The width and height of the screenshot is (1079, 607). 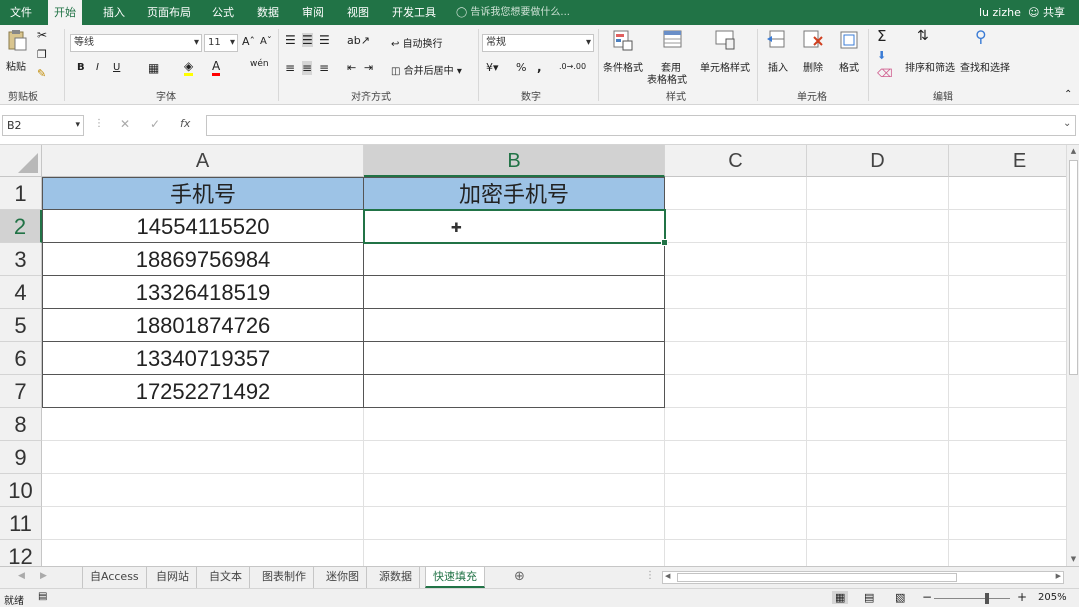 What do you see at coordinates (515, 227) in the screenshot?
I see `active-cell-selection` at bounding box center [515, 227].